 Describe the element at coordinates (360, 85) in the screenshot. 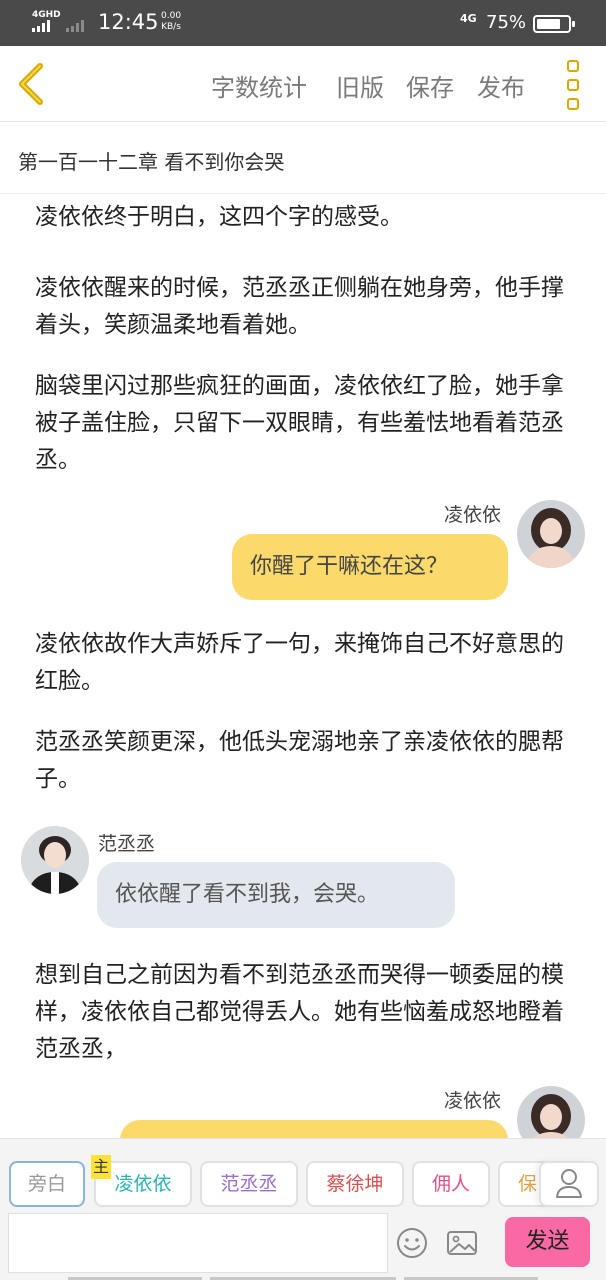

I see `old-version-button: 旧版` at that location.